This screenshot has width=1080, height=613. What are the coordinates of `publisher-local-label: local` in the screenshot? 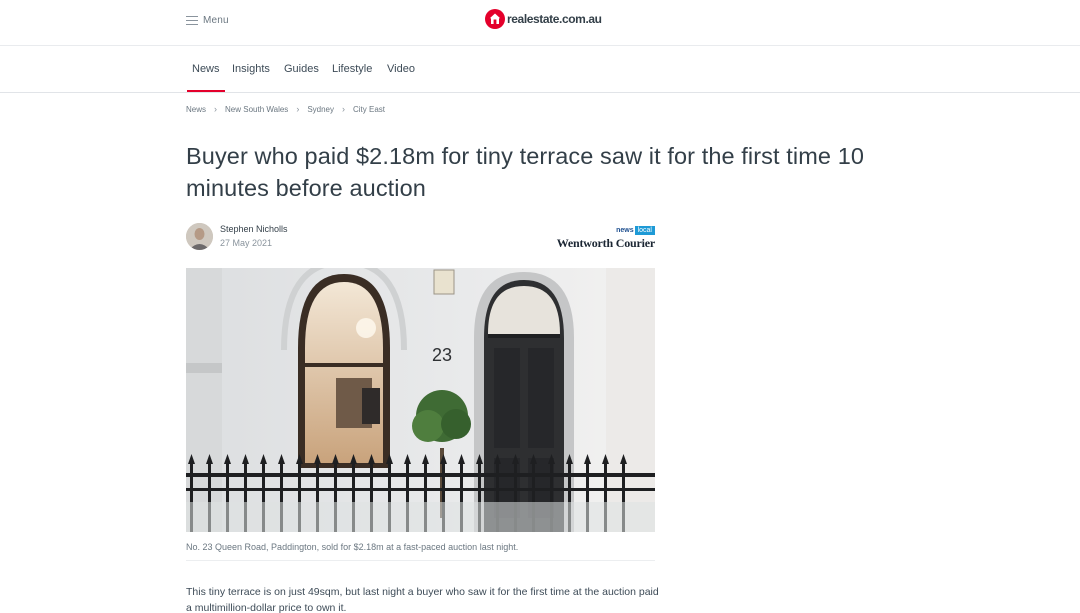 It's located at (644, 230).